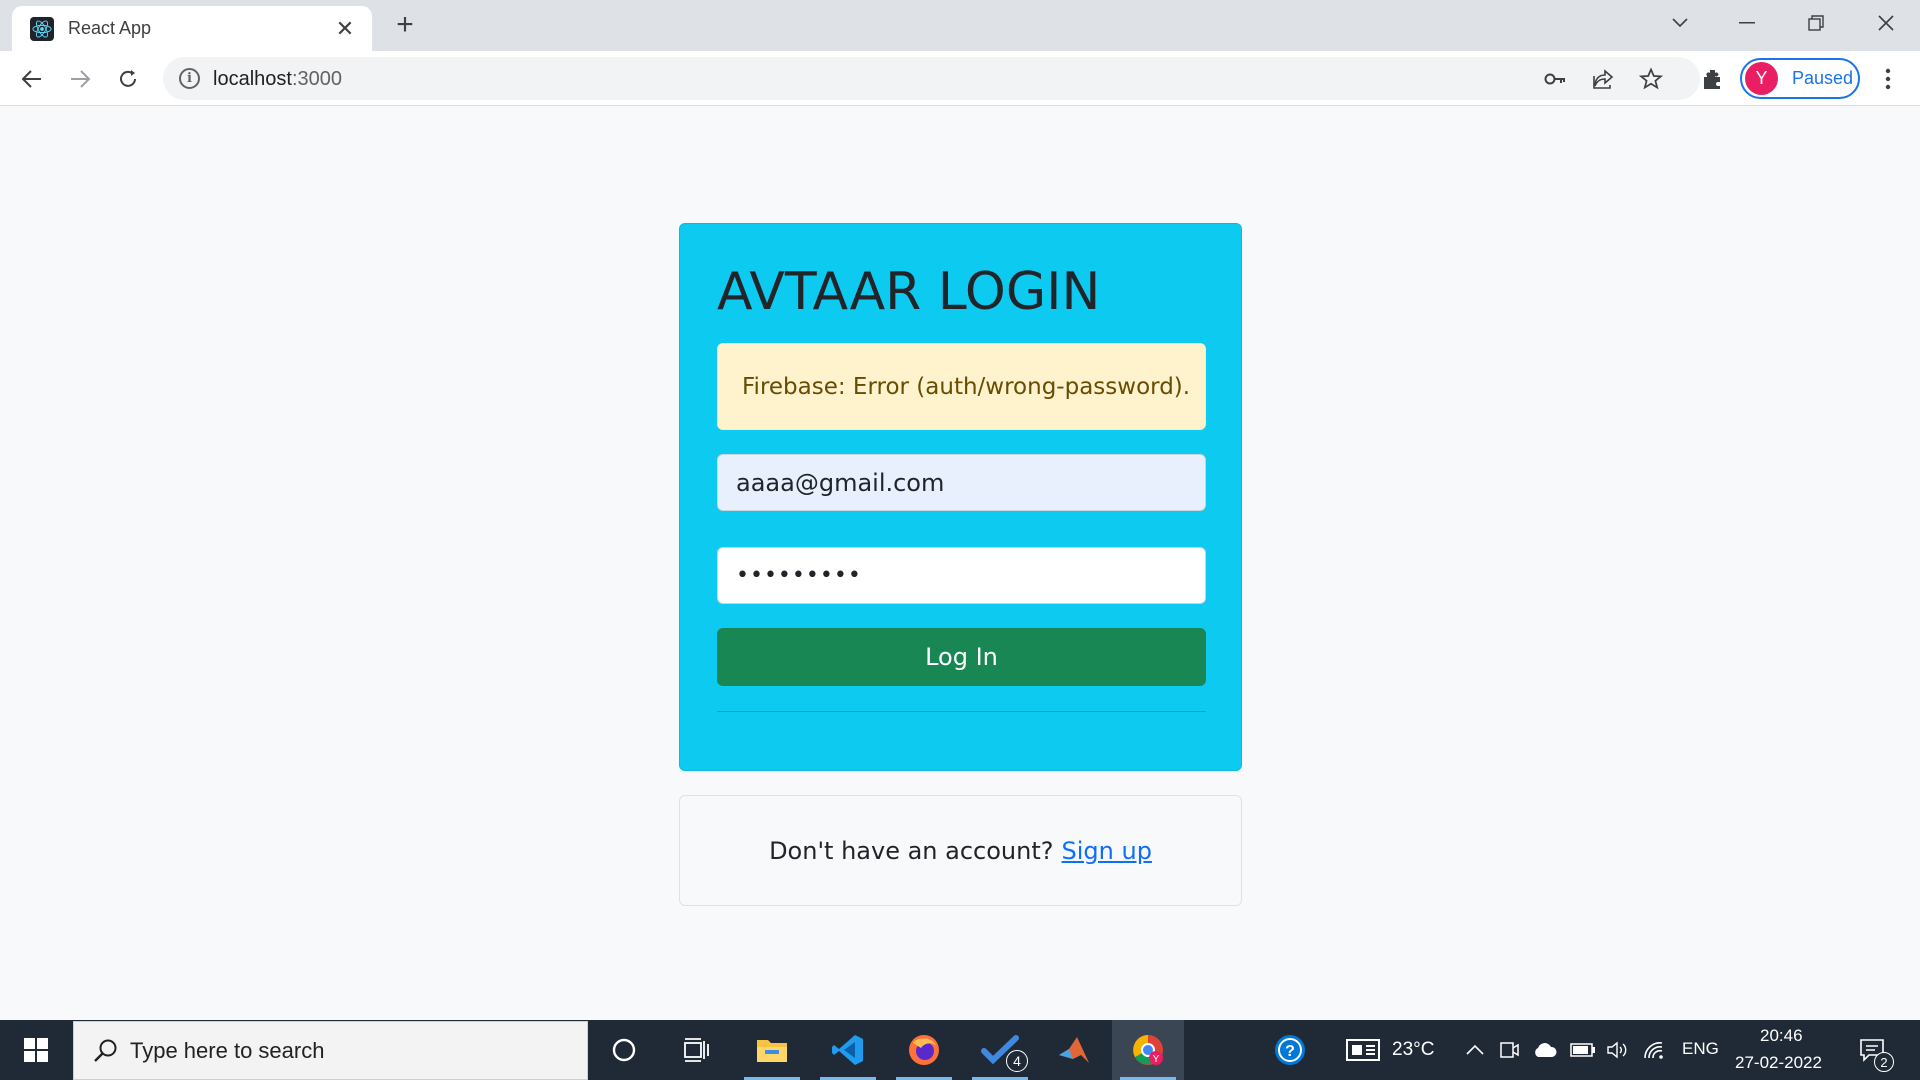 The height and width of the screenshot is (1080, 1920). Describe the element at coordinates (1886, 23) in the screenshot. I see `close-window-button` at that location.